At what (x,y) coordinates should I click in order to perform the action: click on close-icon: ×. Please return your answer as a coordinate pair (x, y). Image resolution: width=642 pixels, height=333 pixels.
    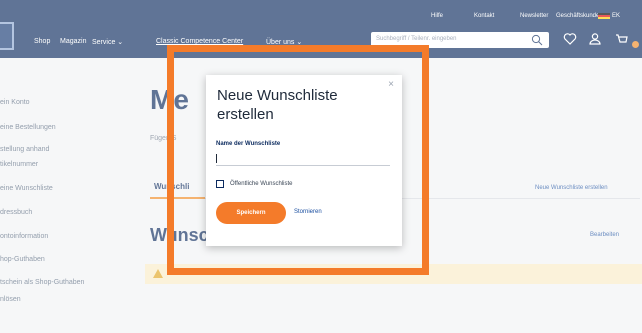
    Looking at the image, I should click on (391, 84).